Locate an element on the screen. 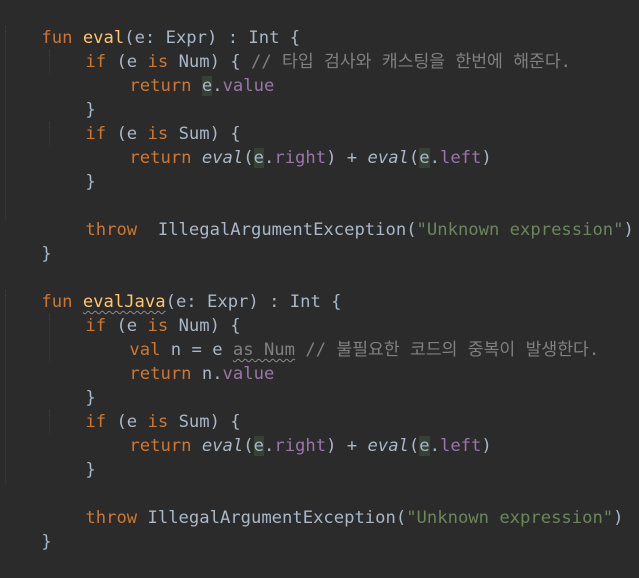 The height and width of the screenshot is (578, 639). code-line-22: } is located at coordinates (25, 529).